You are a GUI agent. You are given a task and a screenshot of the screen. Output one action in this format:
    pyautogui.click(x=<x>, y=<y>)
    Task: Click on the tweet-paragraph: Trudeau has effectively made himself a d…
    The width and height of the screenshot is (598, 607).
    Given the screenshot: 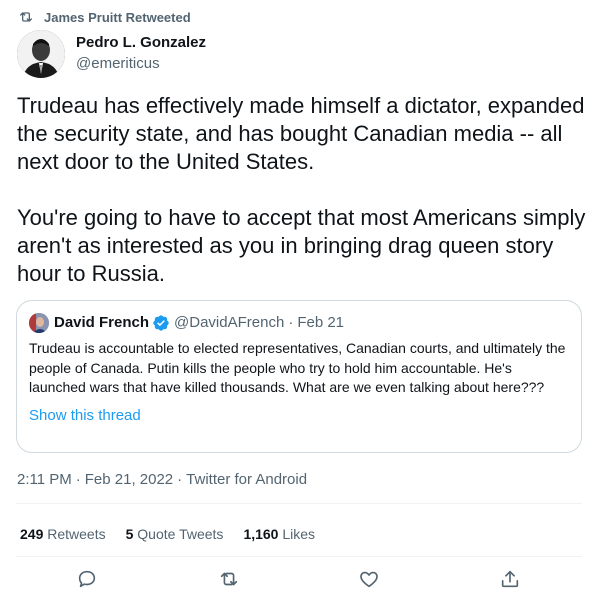 What is the action you would take?
    pyautogui.click(x=301, y=133)
    